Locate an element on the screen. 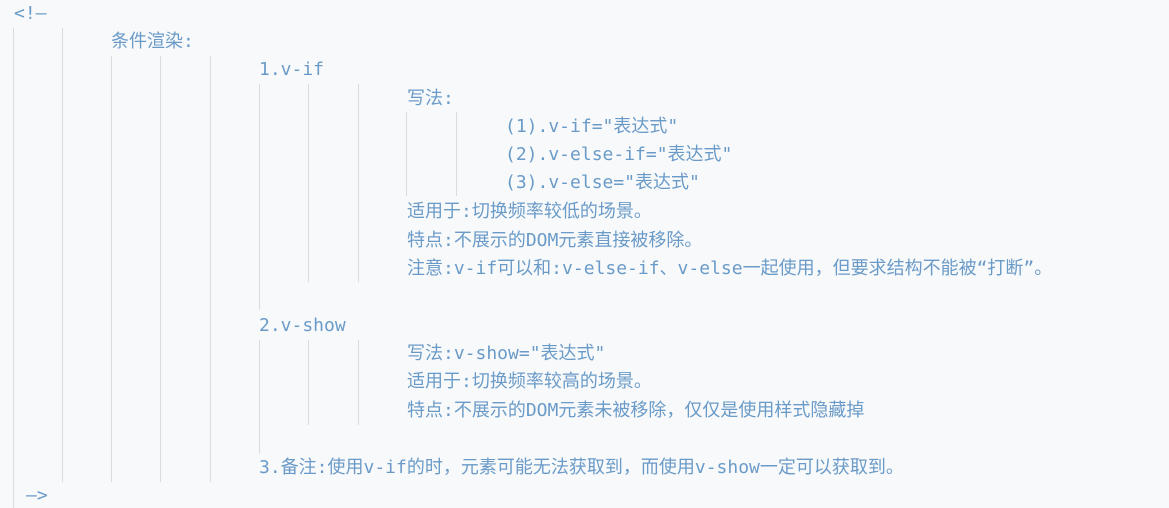 Image resolution: width=1169 pixels, height=508 pixels. v-if-syntax-line-1: (1).v-if="表达式" is located at coordinates (592, 126).